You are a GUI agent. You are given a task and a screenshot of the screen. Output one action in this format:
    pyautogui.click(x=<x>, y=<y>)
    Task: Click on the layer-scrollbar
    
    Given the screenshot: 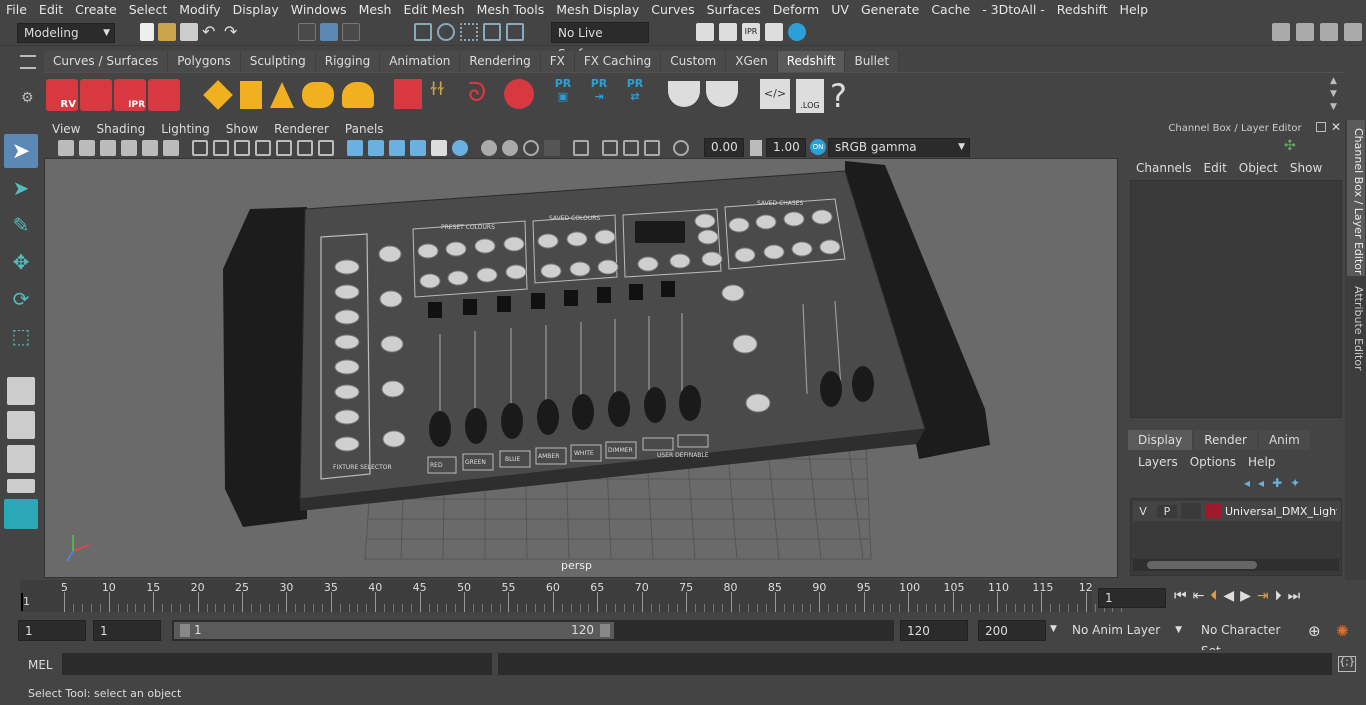 What is the action you would take?
    pyautogui.click(x=1236, y=565)
    